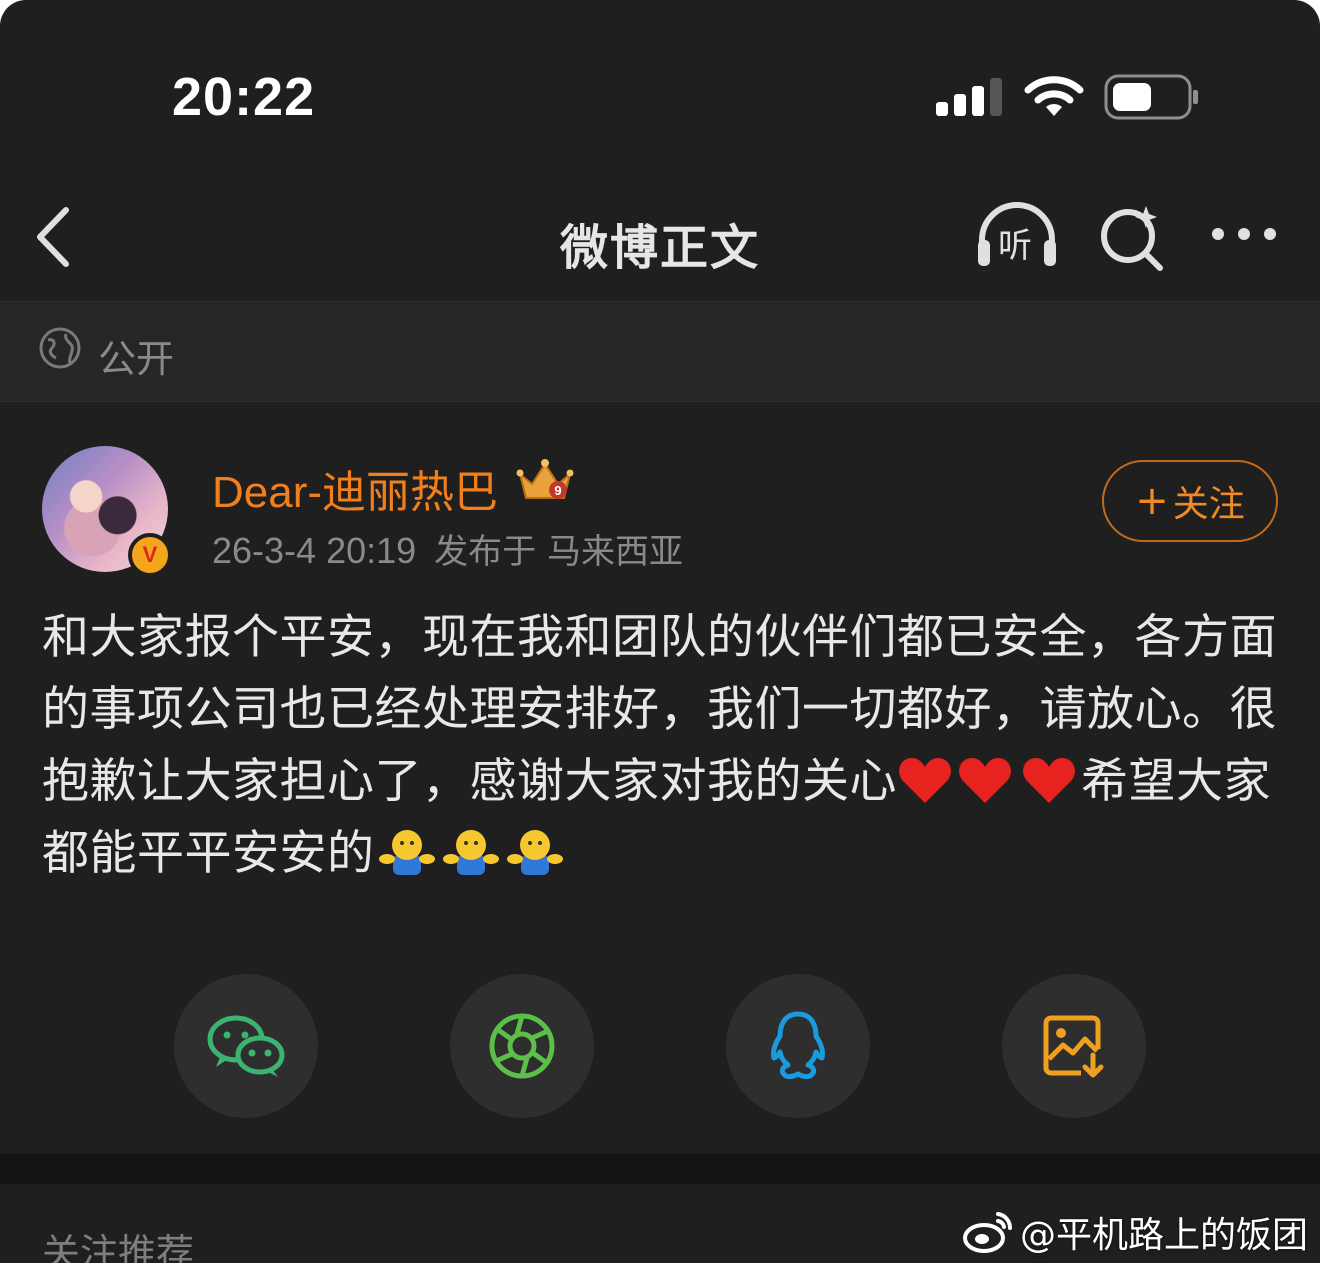 This screenshot has width=1320, height=1263. I want to click on section-divider, so click(660, 1169).